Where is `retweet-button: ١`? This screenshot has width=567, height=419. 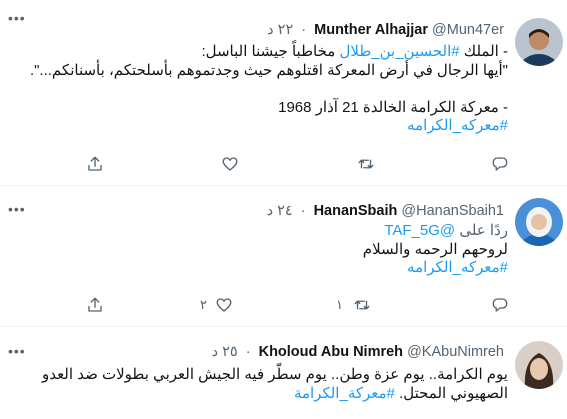 retweet-button: ١ is located at coordinates (353, 305).